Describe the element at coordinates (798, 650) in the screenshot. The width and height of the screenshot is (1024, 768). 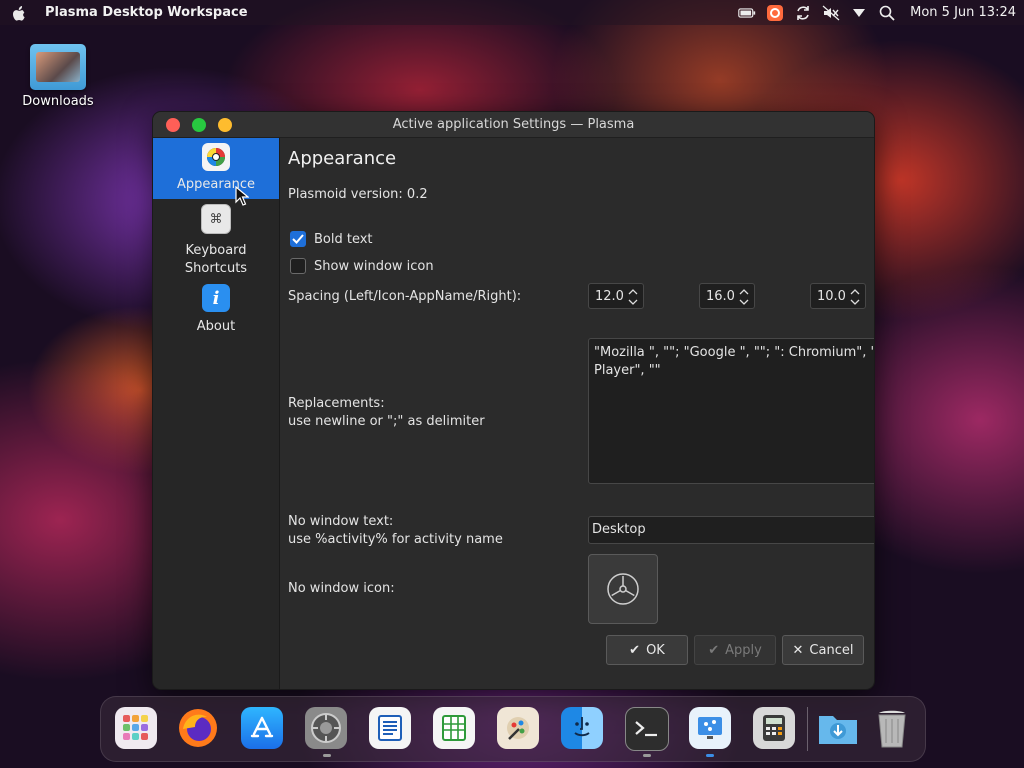
I see `close-icon: ✕` at that location.